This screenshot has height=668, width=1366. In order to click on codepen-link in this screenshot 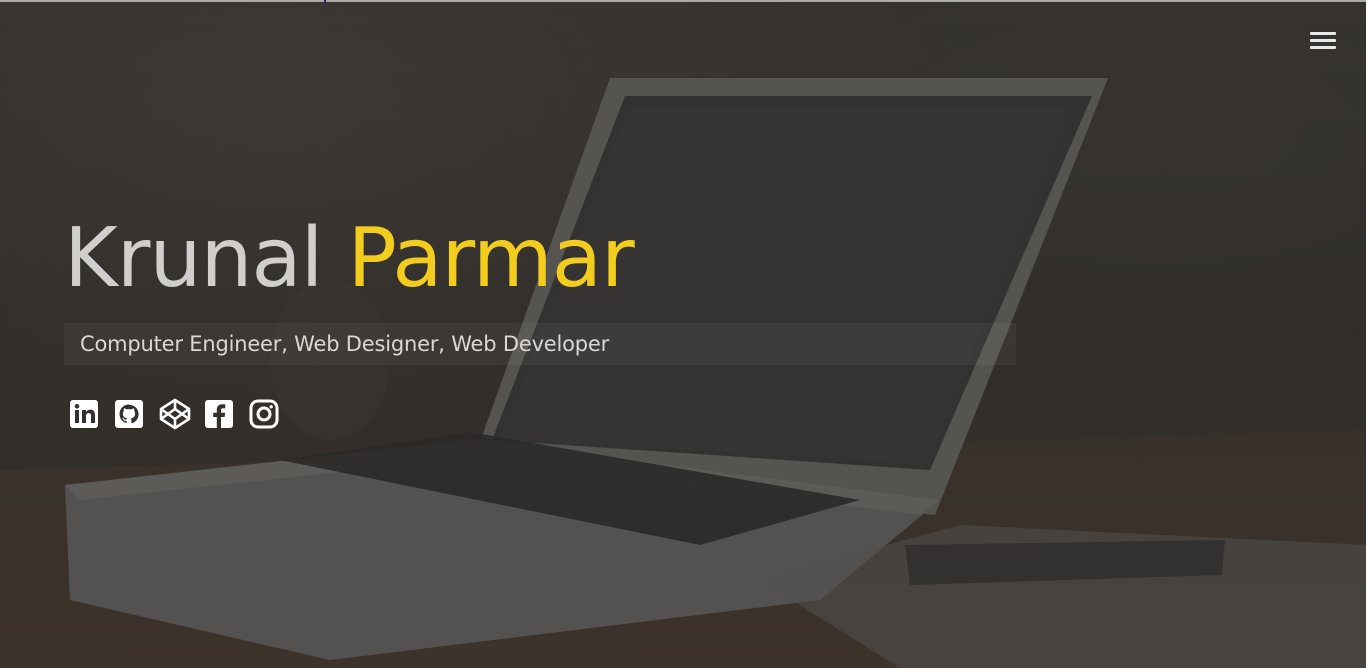, I will do `click(174, 414)`.